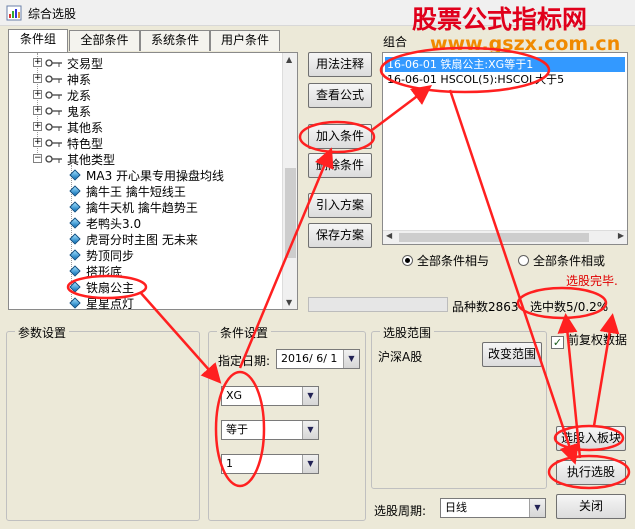  Describe the element at coordinates (557, 342) in the screenshot. I see `checkmark-icon: ✓` at that location.